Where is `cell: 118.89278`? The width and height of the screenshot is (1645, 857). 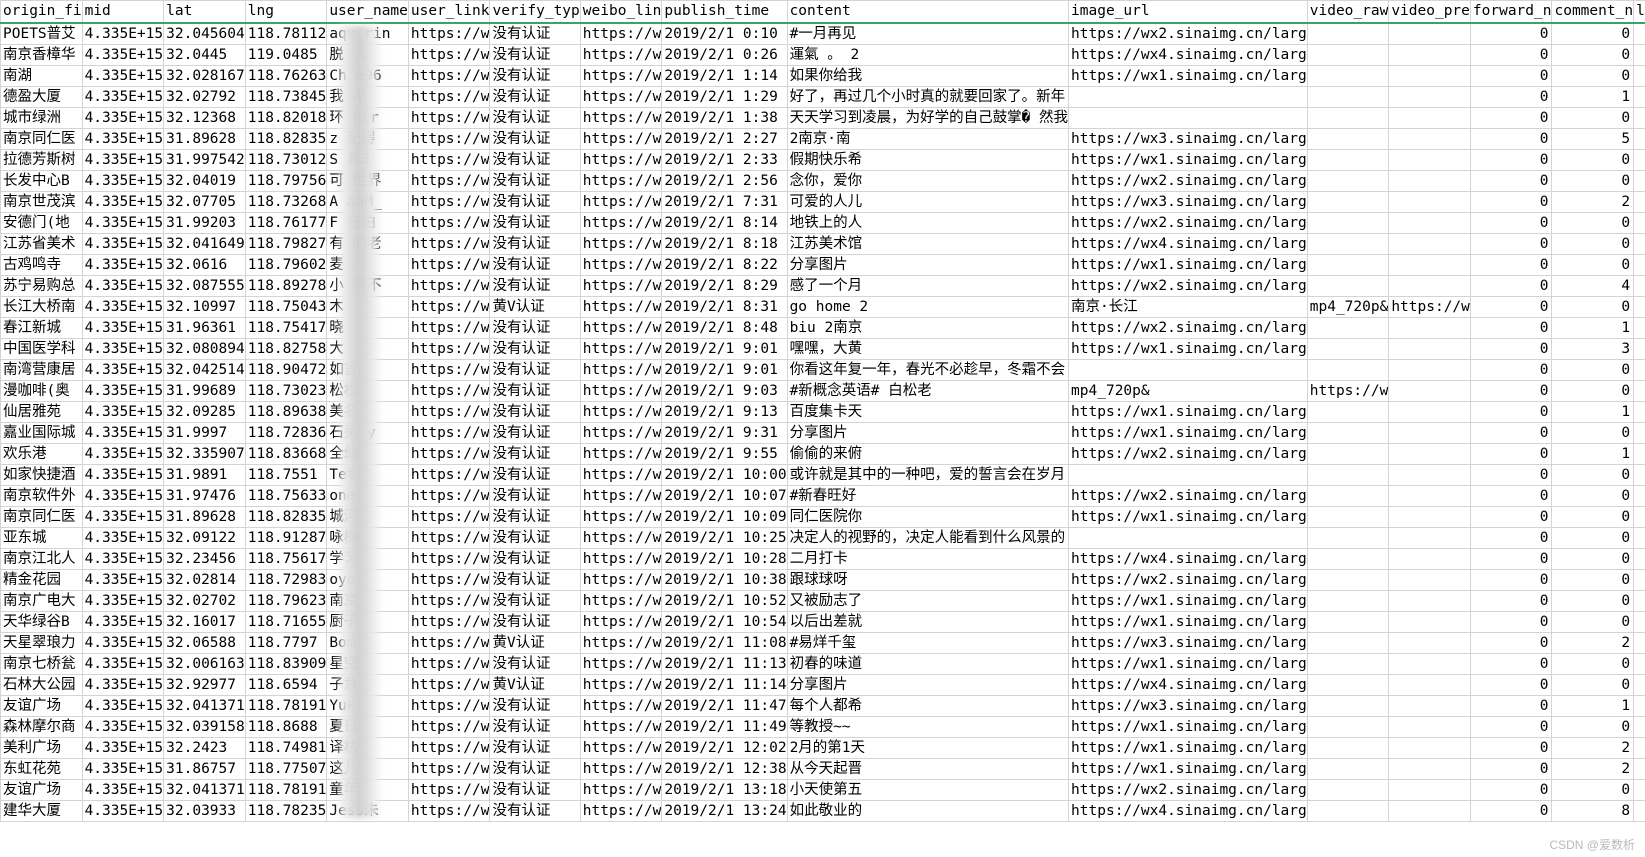 cell: 118.89278 is located at coordinates (286, 285).